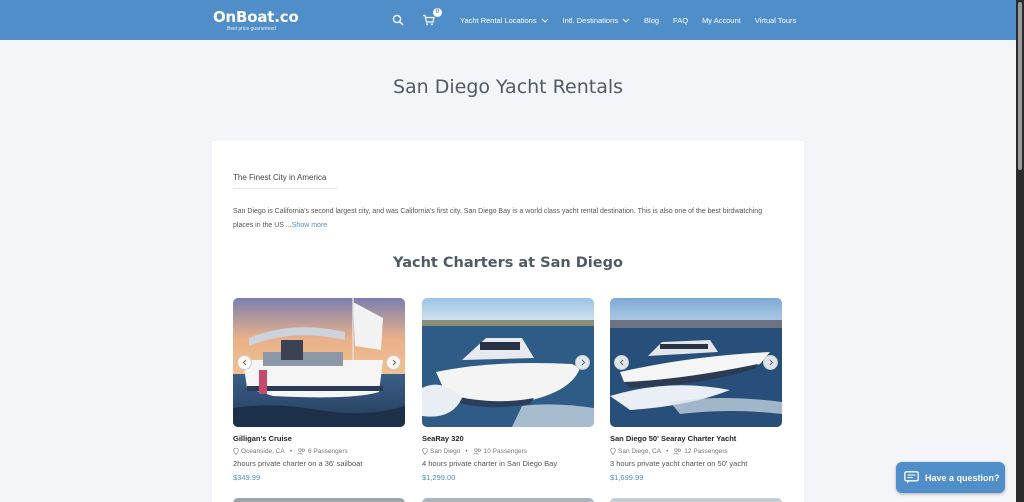 The image size is (1024, 502). What do you see at coordinates (590, 20) in the screenshot?
I see `nav-label: Intl. Destinations` at bounding box center [590, 20].